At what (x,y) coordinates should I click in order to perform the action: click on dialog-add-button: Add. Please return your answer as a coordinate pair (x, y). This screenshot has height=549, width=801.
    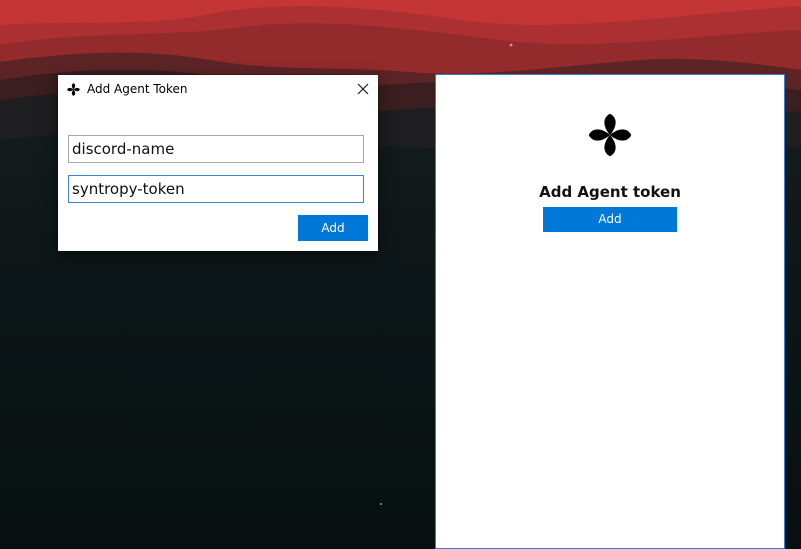
    Looking at the image, I should click on (333, 228).